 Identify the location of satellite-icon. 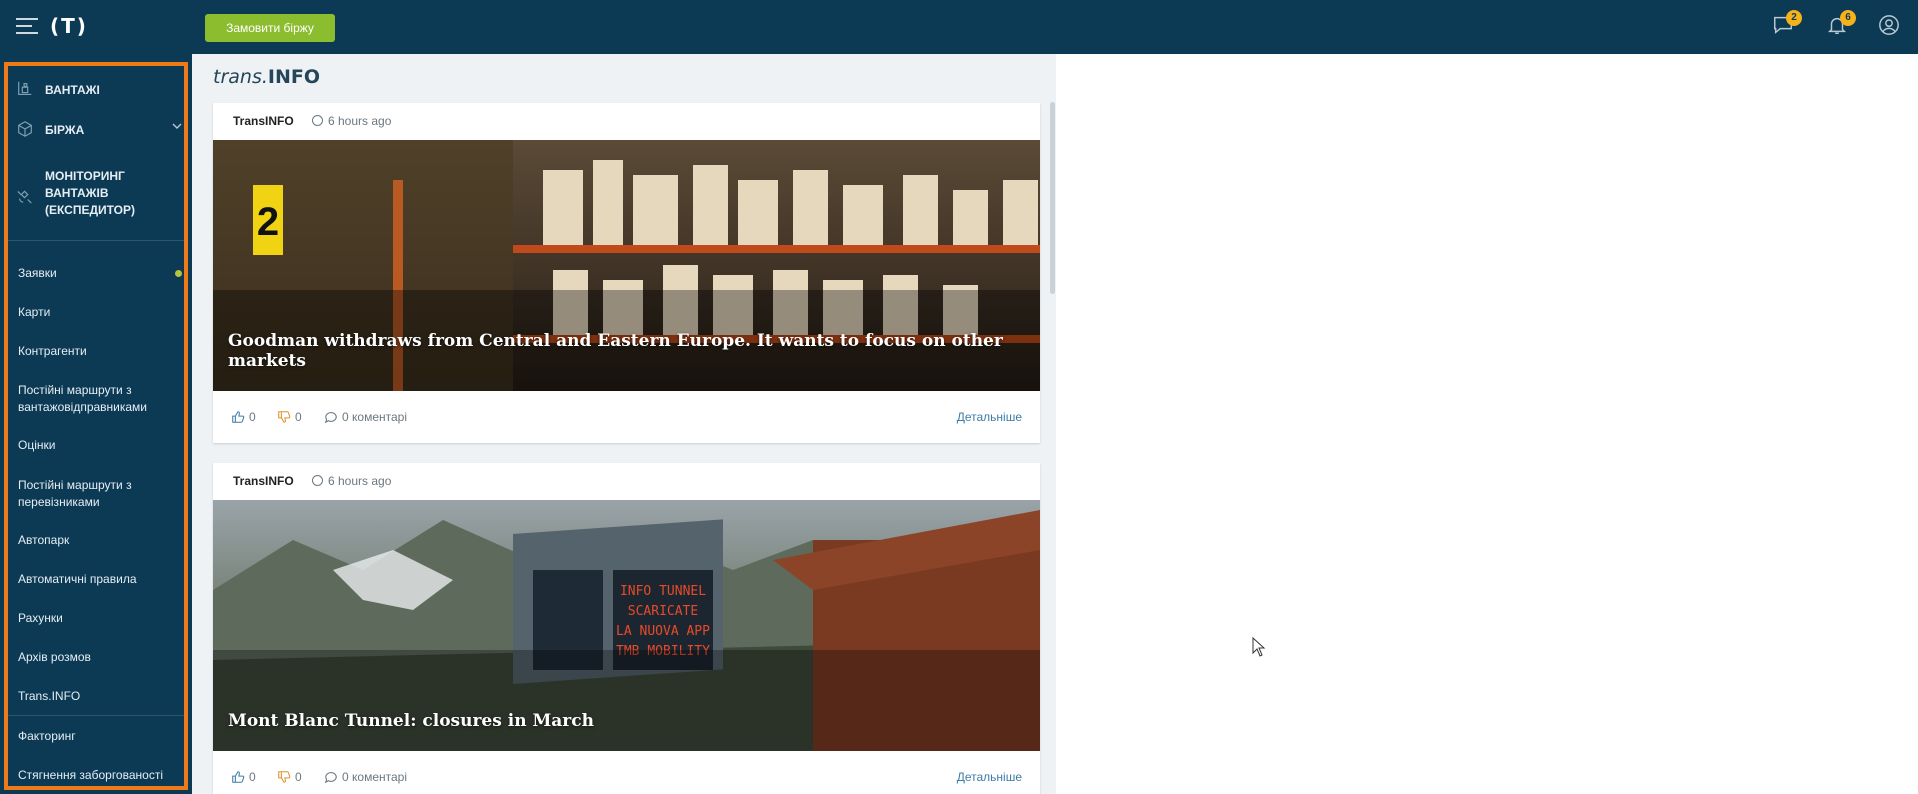
(26, 196).